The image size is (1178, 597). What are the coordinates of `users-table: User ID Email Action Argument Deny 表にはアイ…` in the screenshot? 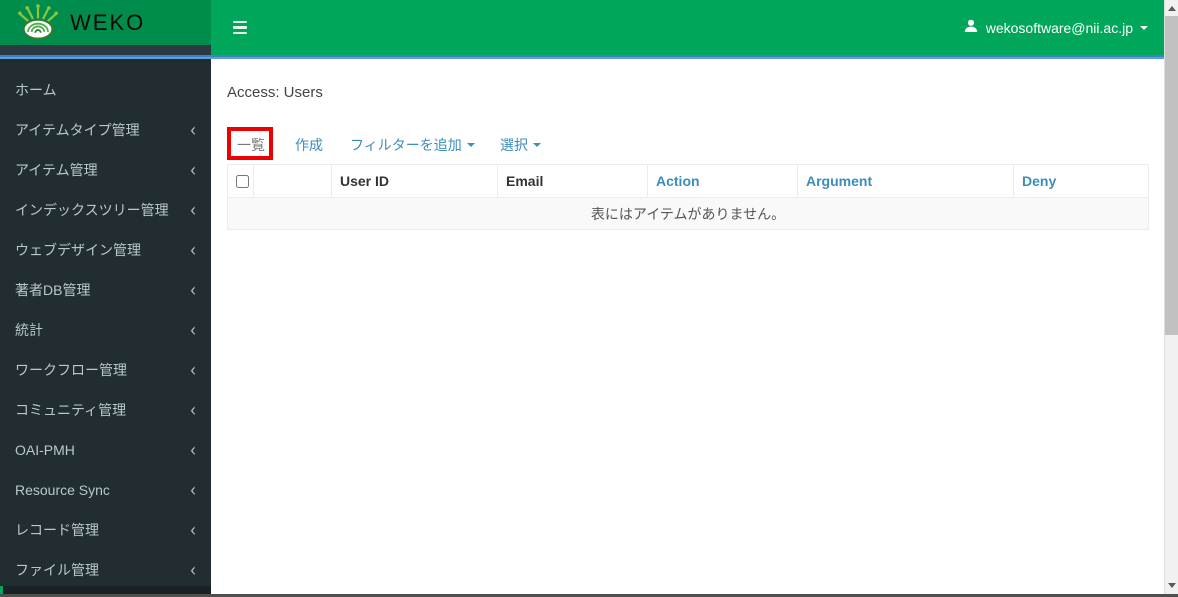 It's located at (688, 197).